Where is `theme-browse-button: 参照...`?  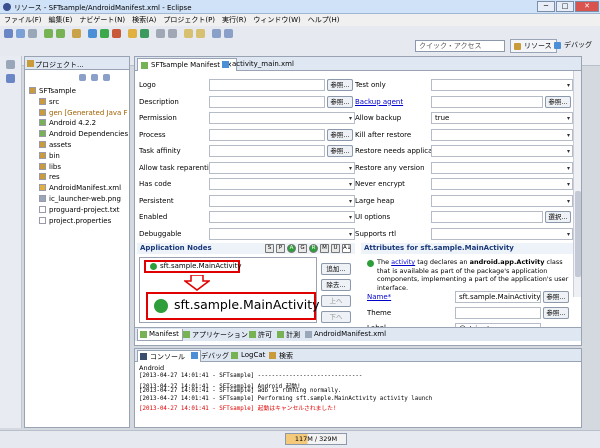
theme-browse-button: 参照... is located at coordinates (556, 313).